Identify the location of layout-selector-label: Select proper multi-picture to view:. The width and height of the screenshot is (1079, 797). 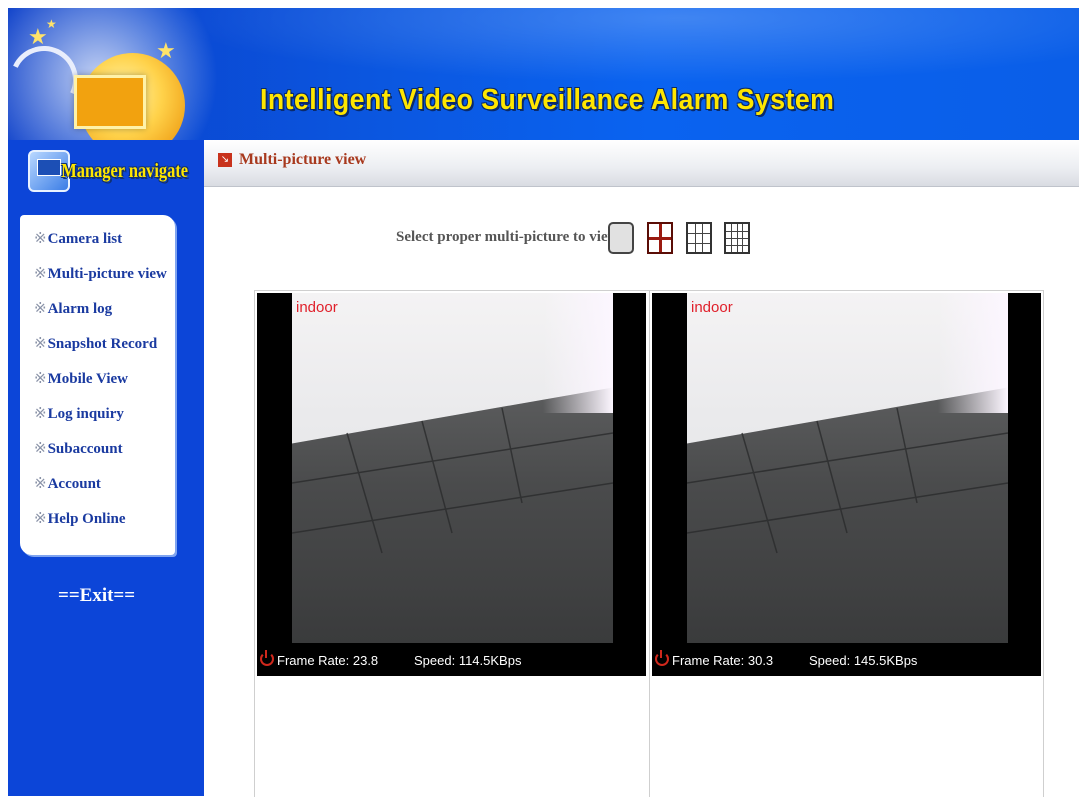
(510, 237).